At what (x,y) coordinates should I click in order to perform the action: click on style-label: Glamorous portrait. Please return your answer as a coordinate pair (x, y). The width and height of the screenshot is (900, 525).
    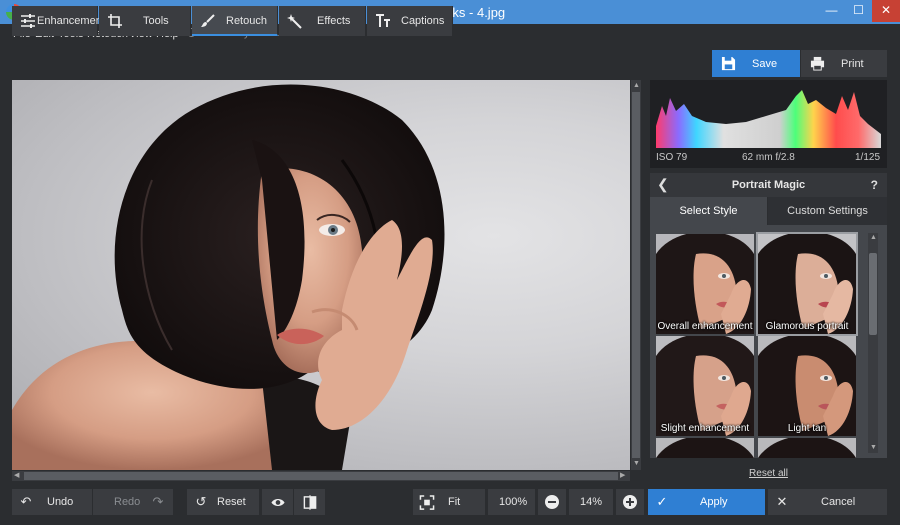
    Looking at the image, I should click on (807, 326).